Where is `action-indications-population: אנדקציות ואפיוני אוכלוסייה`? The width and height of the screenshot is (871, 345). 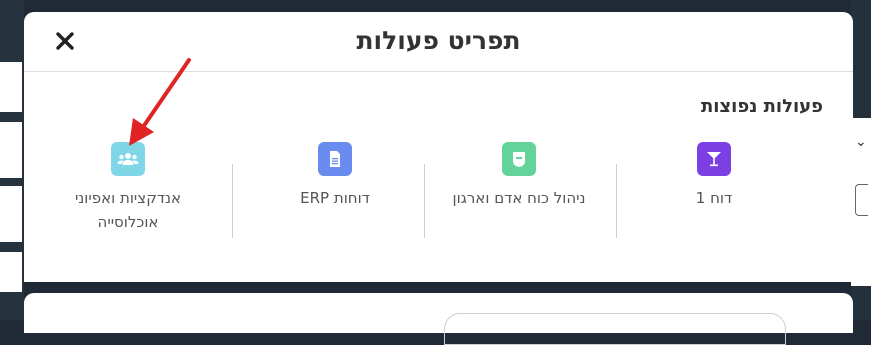 action-indications-population: אנדקציות ואפיוני אוכלוסייה is located at coordinates (128, 188).